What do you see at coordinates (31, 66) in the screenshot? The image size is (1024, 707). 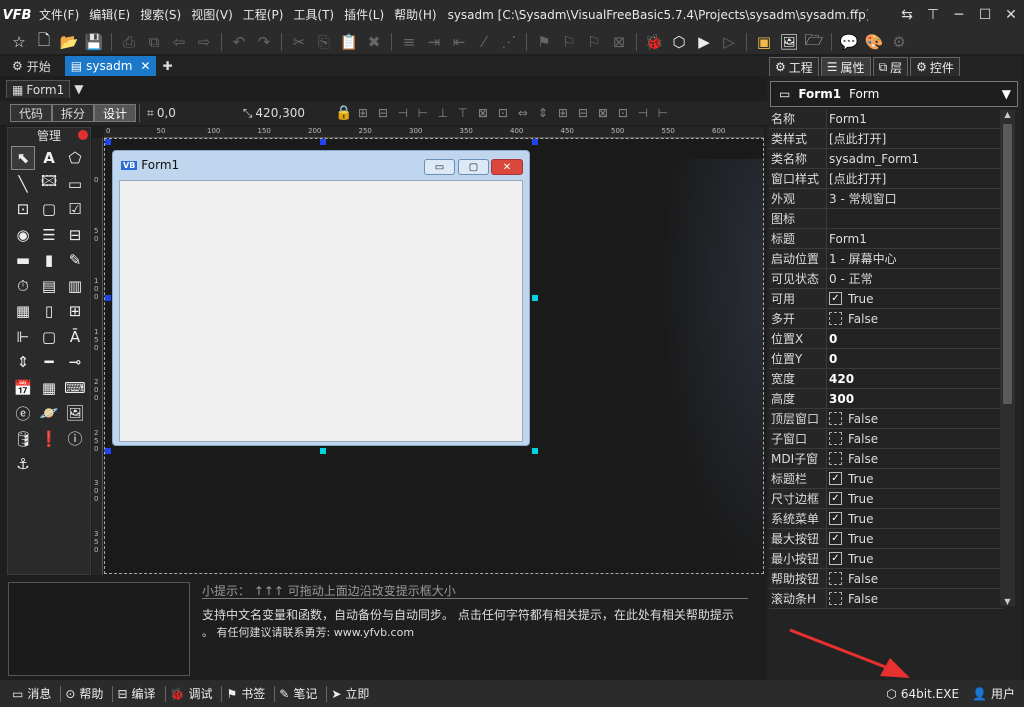 I see `tab-start: ⚙ 开始` at bounding box center [31, 66].